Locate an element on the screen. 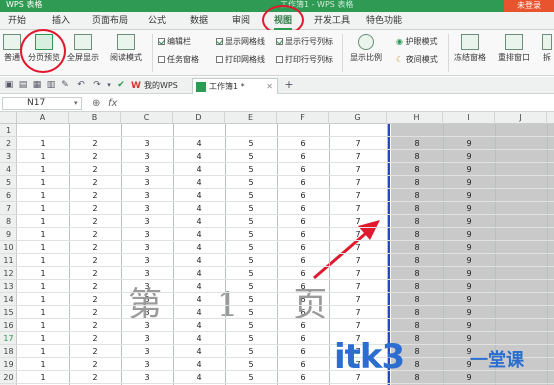  show-headers-checkbox: 显示行号列标 is located at coordinates (304, 42).